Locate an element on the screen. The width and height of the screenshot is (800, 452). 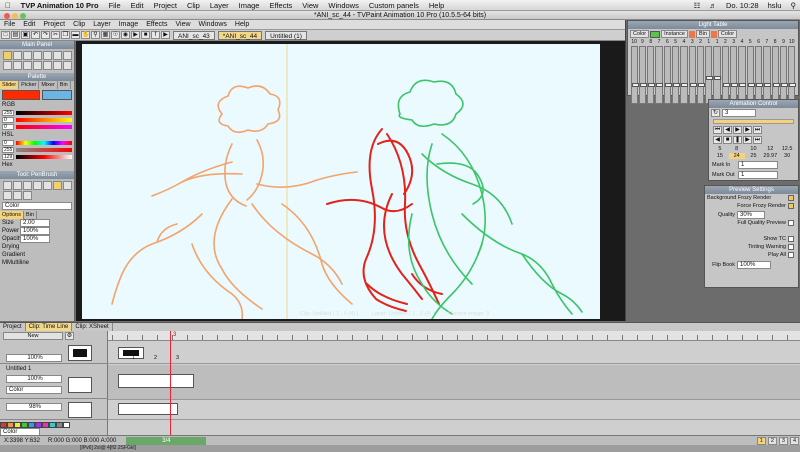
rect-tool-icon is located at coordinates (27, 55).